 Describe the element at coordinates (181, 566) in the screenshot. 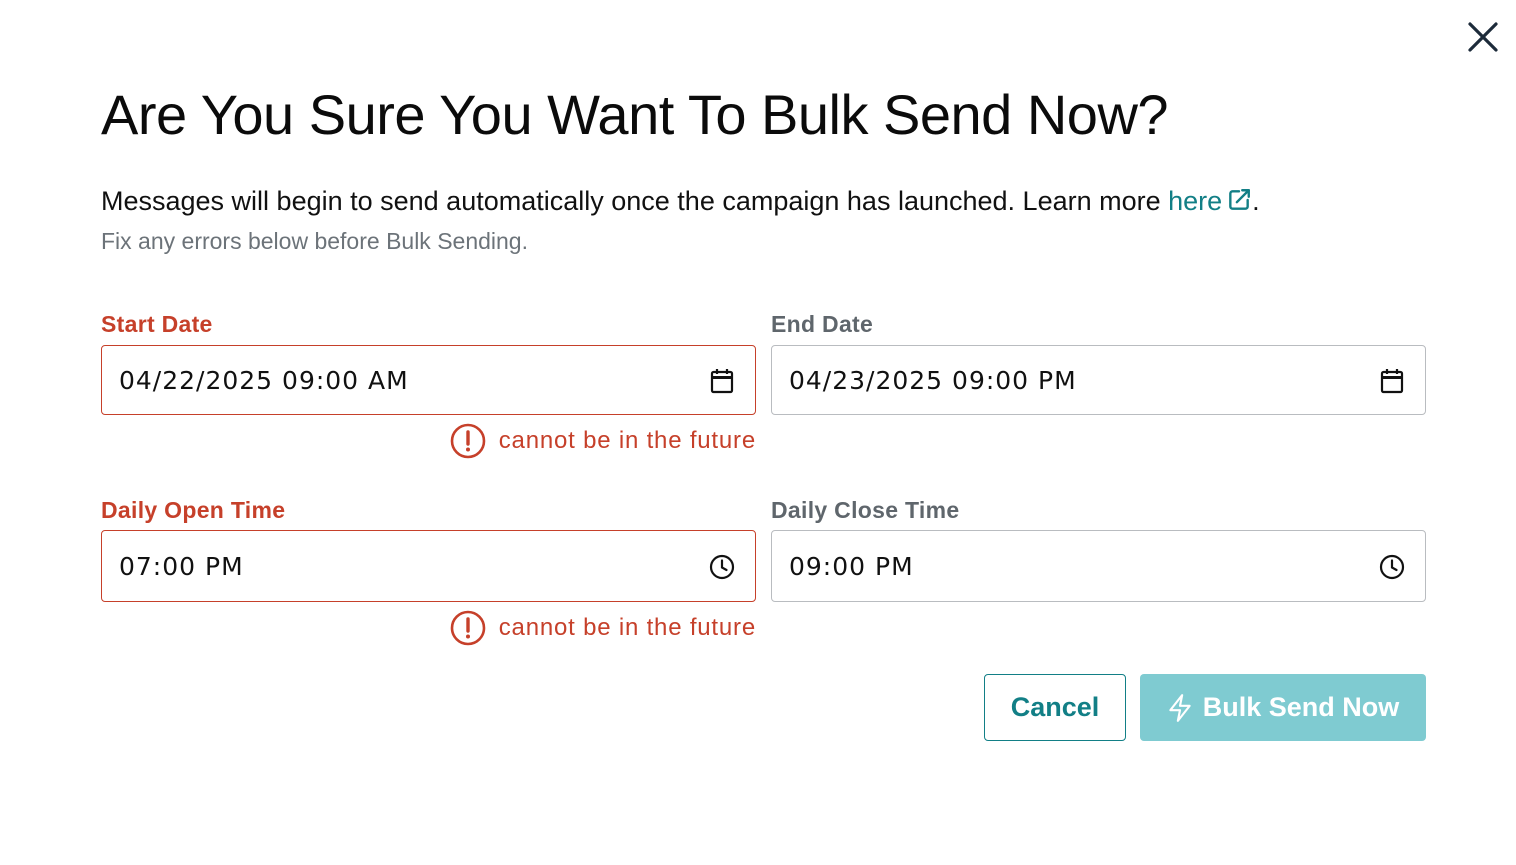

I see `daily-open-time-value: 07:00 PM` at that location.